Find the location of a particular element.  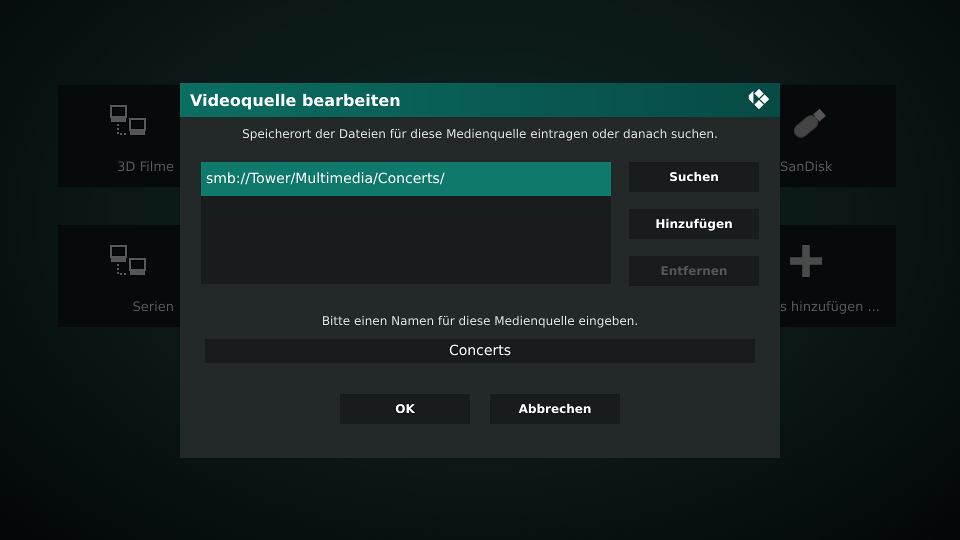

dialog-button: Hinzufügen is located at coordinates (694, 224).